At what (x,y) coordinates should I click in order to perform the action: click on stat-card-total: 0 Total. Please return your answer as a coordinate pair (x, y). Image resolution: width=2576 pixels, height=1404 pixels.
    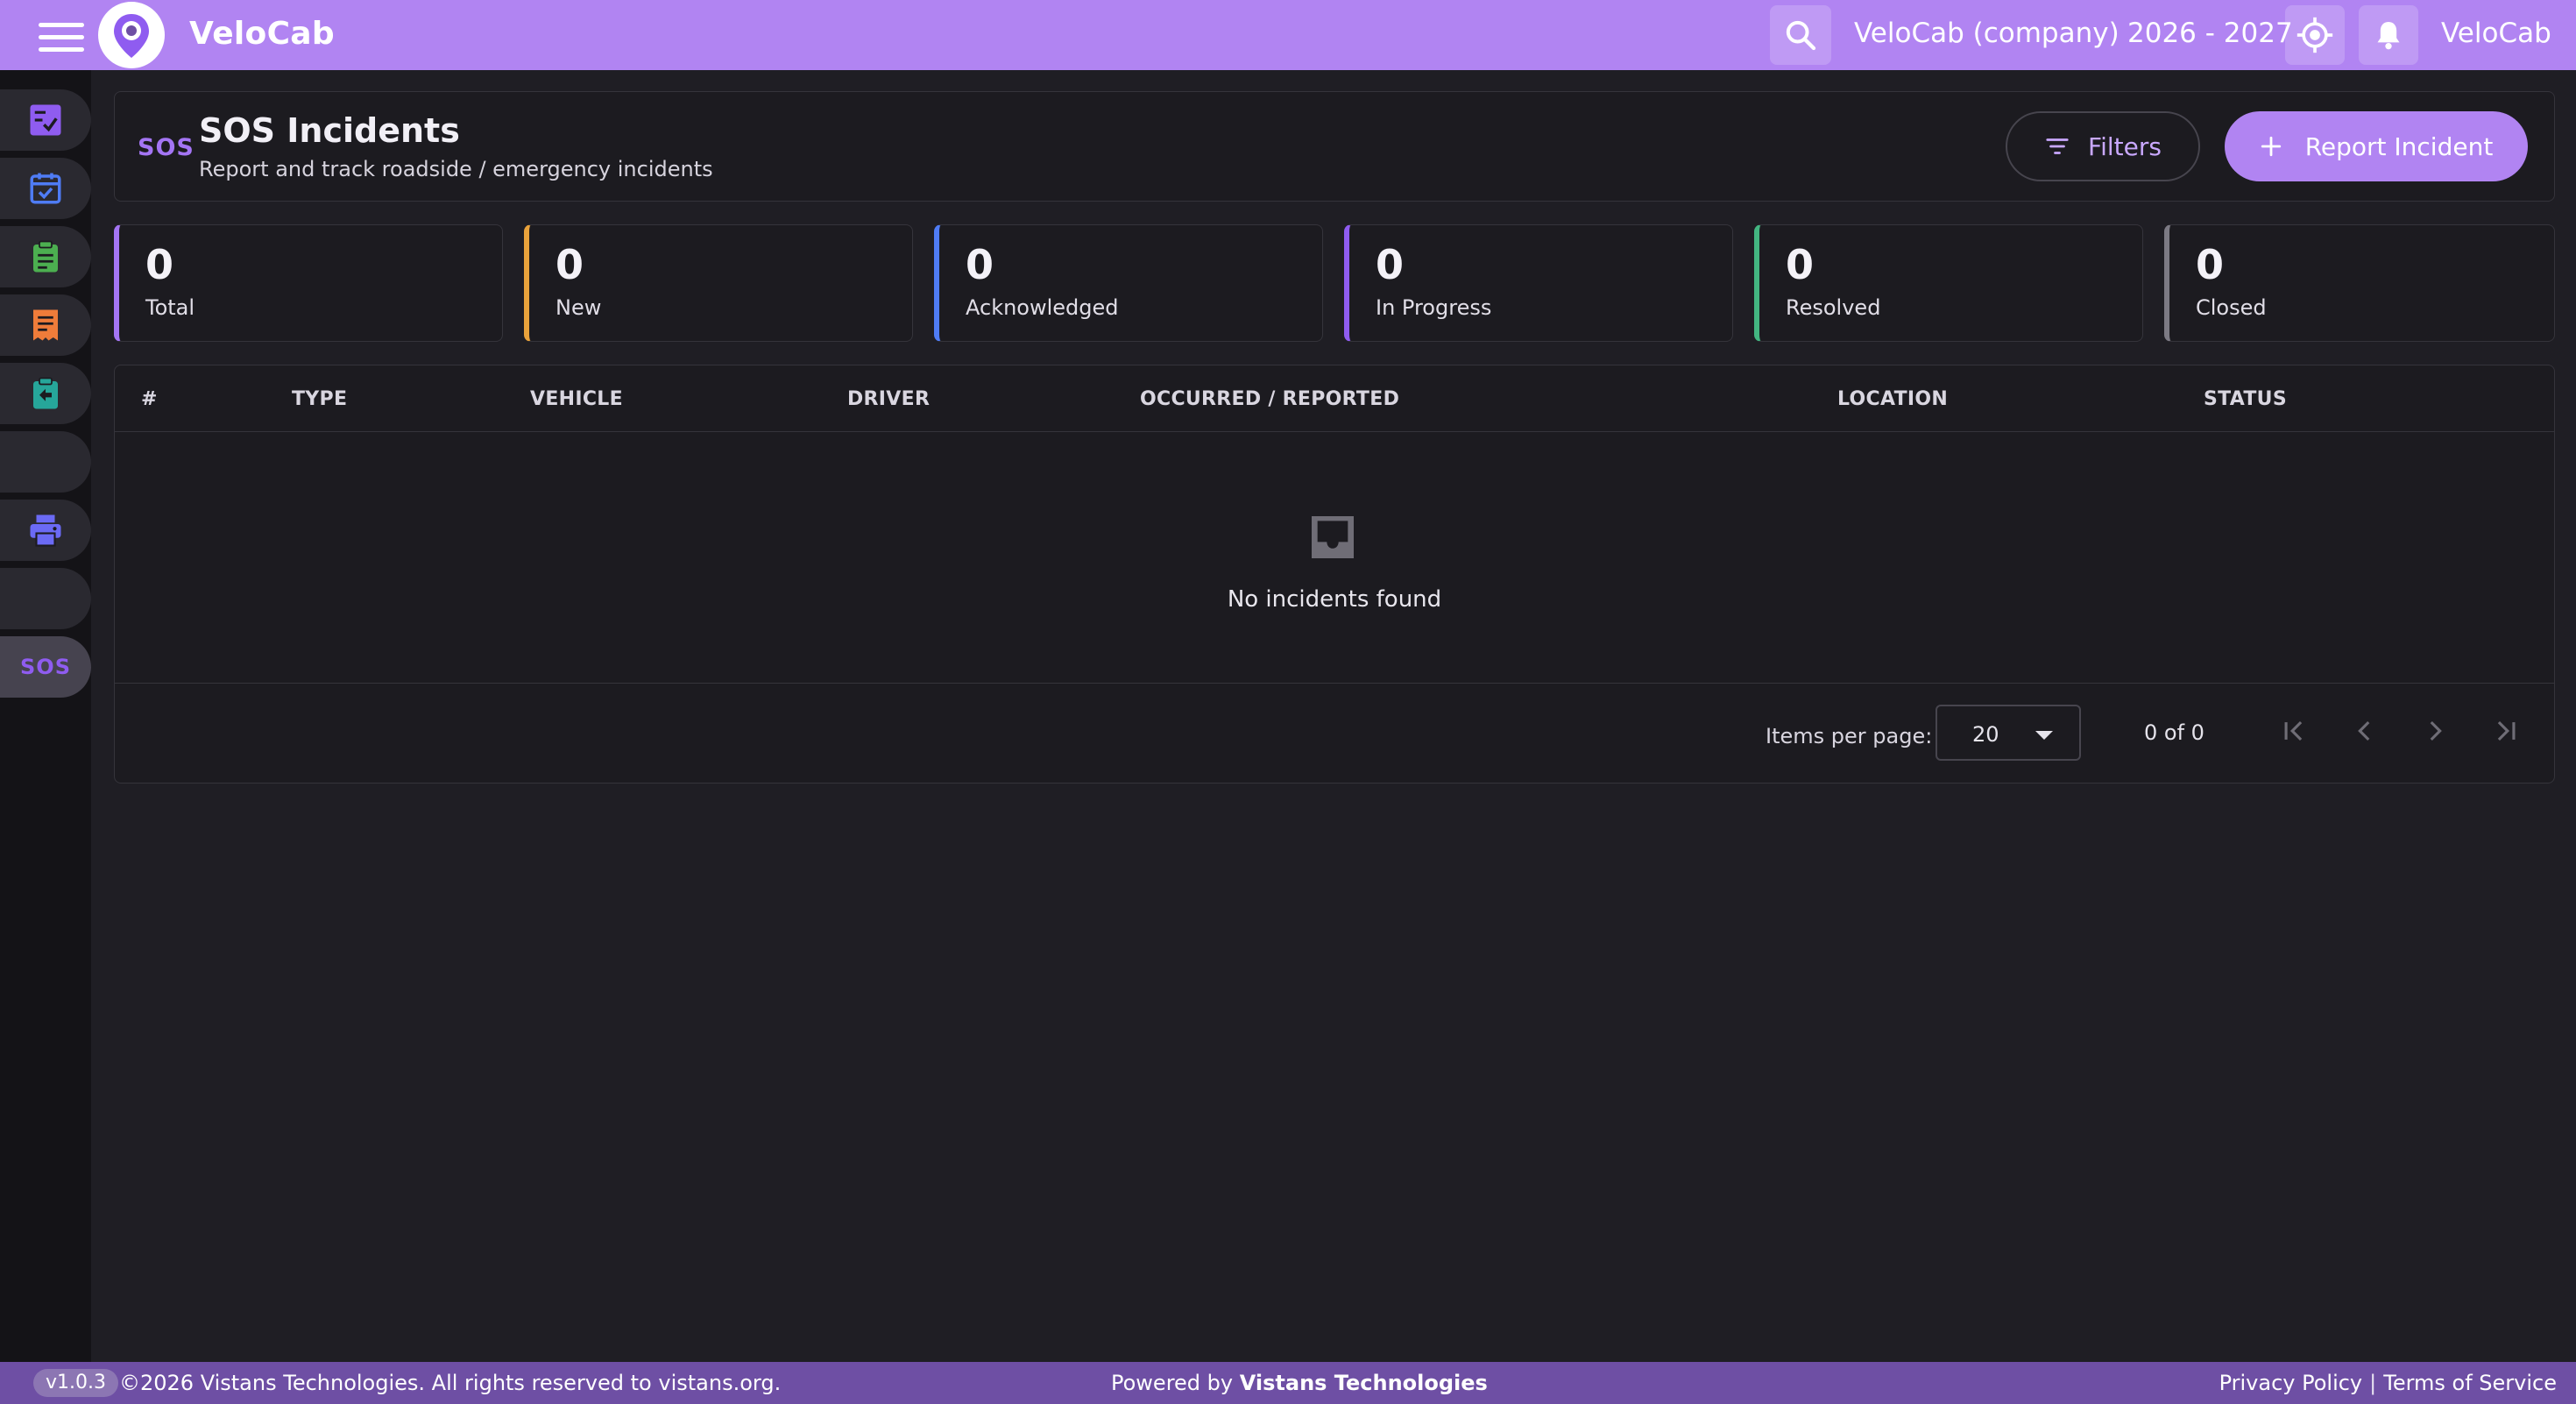
    Looking at the image, I should click on (308, 283).